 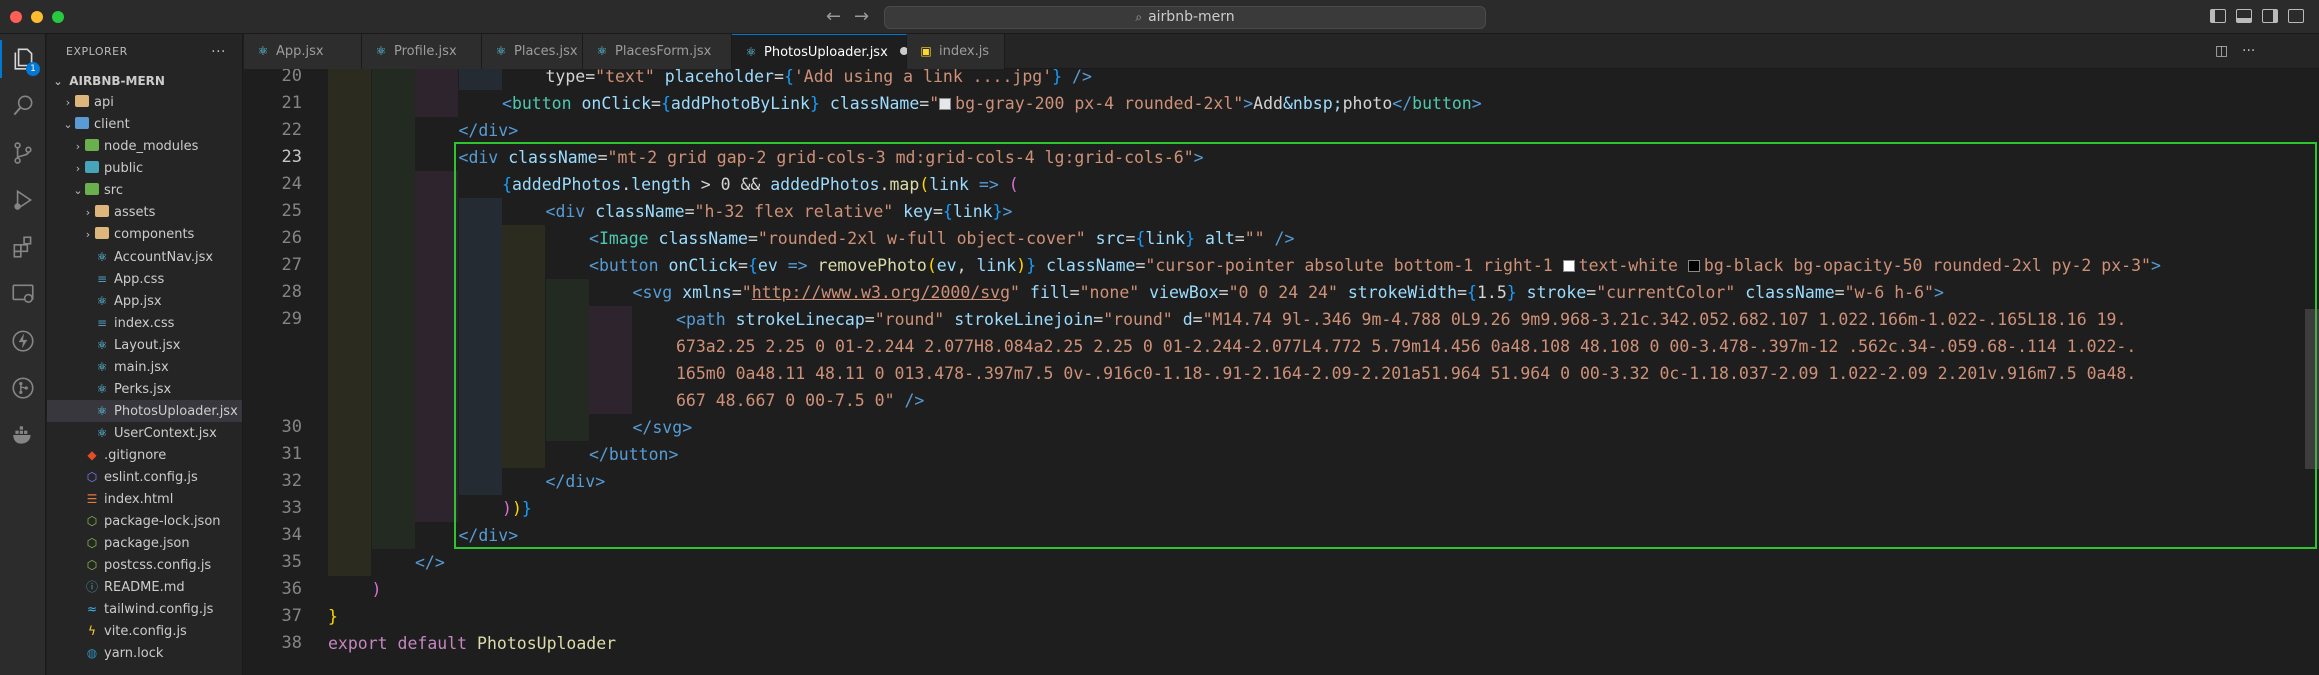 I want to click on editor-tab: ⚛ PhotosUploader.jsx, so click(x=820, y=51).